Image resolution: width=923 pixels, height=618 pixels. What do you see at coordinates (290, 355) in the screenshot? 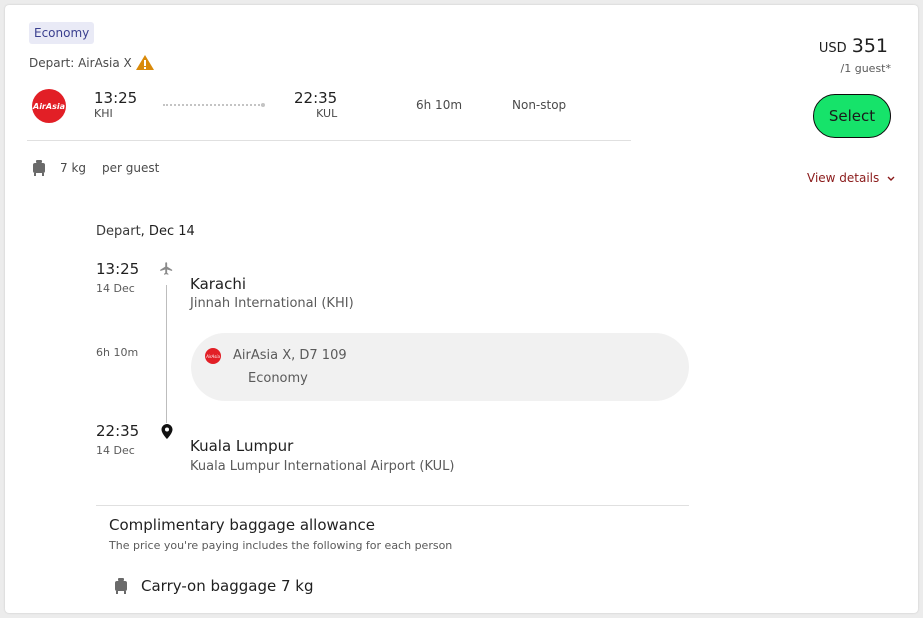
I see `segment-flight: AirAsia X, D7 109` at bounding box center [290, 355].